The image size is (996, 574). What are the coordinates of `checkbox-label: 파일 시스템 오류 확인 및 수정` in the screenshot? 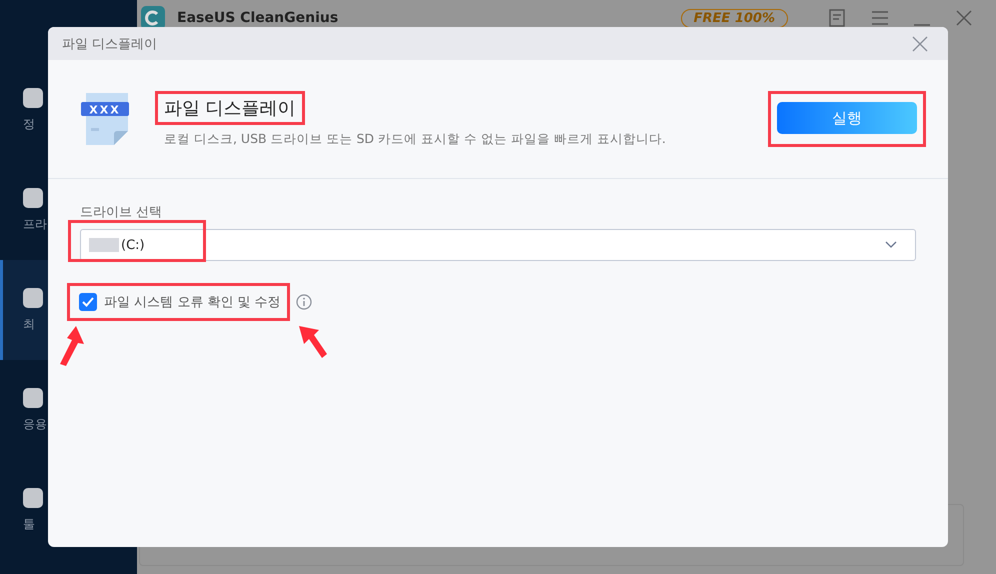 It's located at (192, 302).